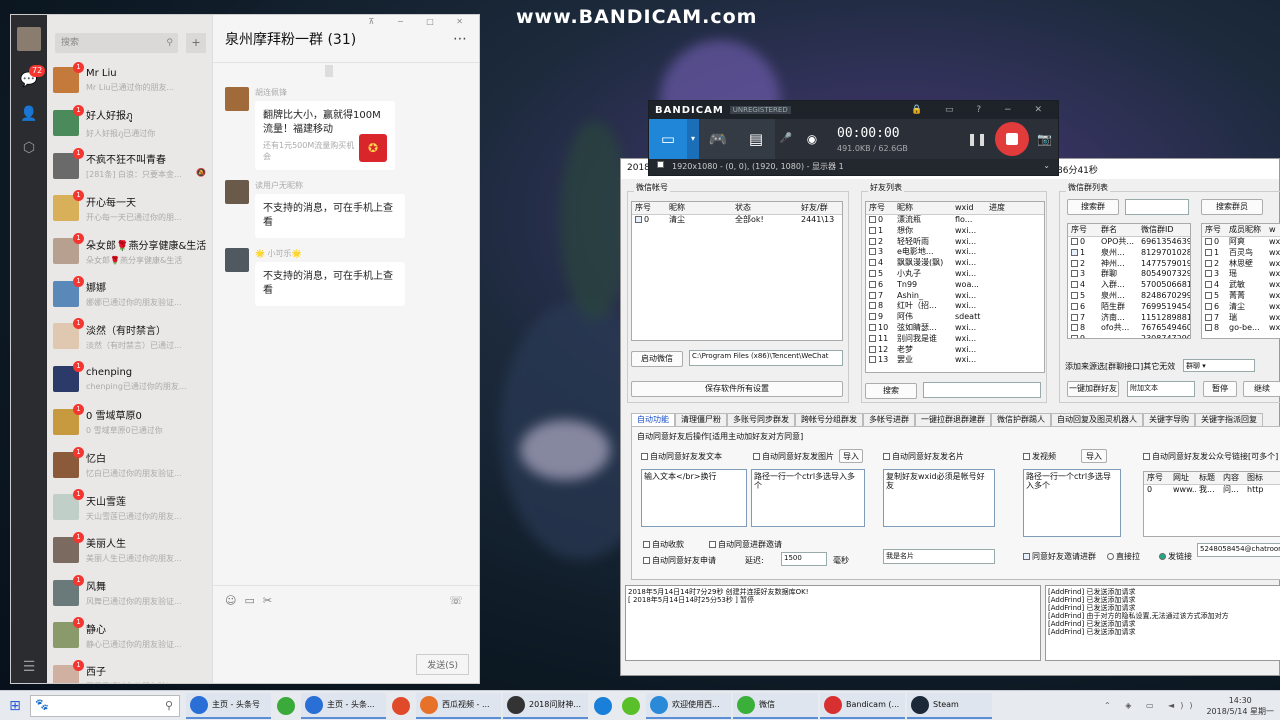  What do you see at coordinates (460, 39) in the screenshot?
I see `more-icon: ⋯` at bounding box center [460, 39].